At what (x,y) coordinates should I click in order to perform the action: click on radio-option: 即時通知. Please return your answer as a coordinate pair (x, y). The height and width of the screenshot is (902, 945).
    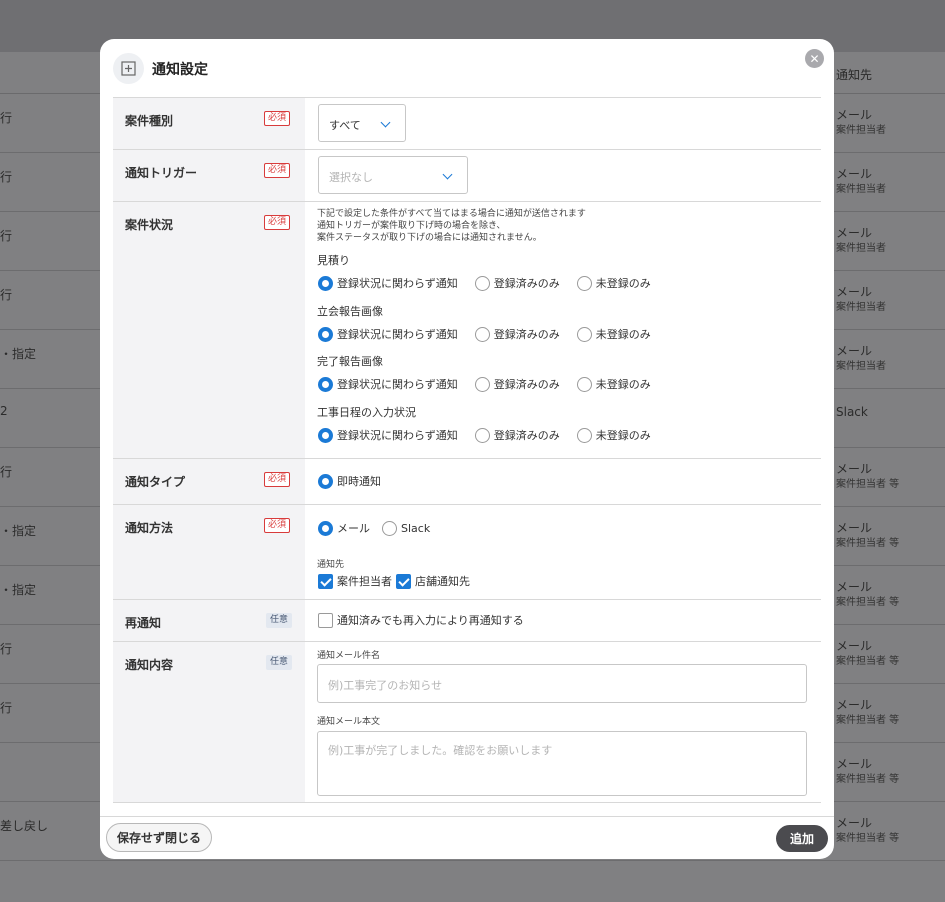
    Looking at the image, I should click on (349, 481).